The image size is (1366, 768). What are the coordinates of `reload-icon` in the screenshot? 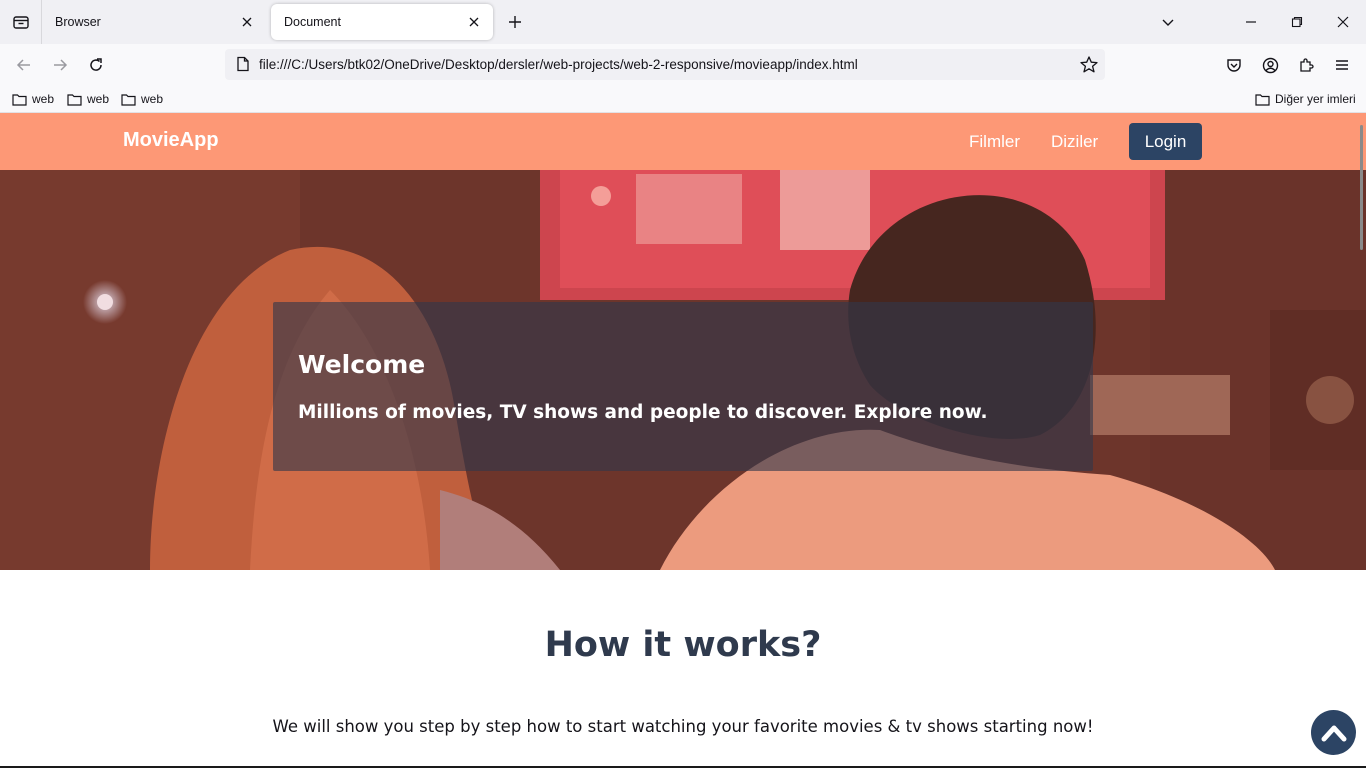 It's located at (96, 64).